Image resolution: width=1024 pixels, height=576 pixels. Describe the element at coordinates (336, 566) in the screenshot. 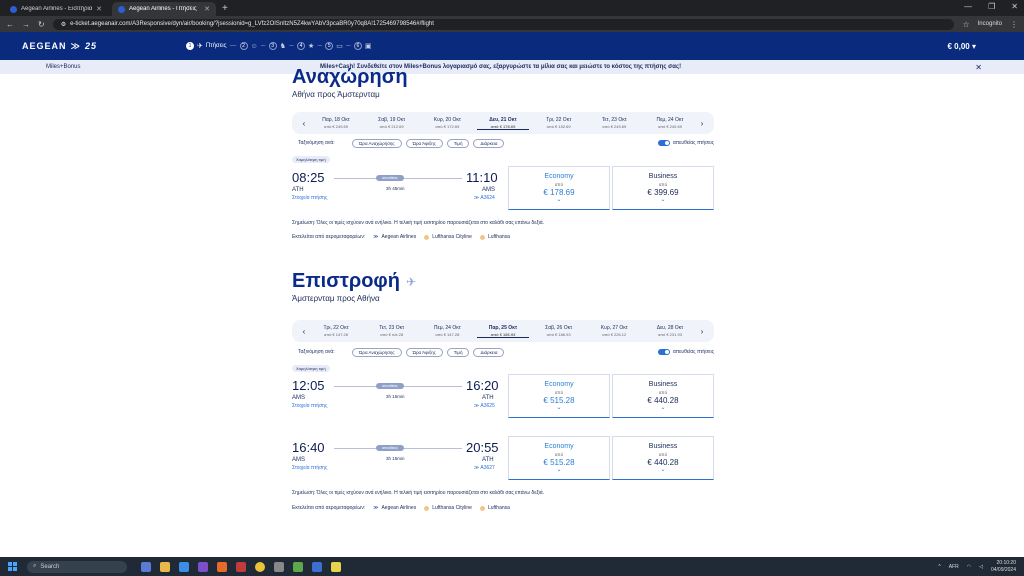

I see `notes-icon` at that location.